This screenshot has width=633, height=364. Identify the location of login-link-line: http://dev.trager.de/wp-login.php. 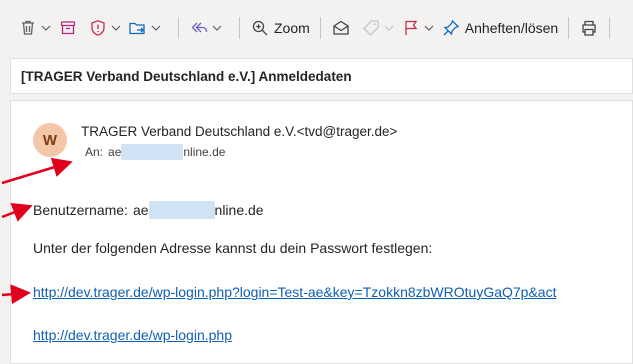
(132, 335).